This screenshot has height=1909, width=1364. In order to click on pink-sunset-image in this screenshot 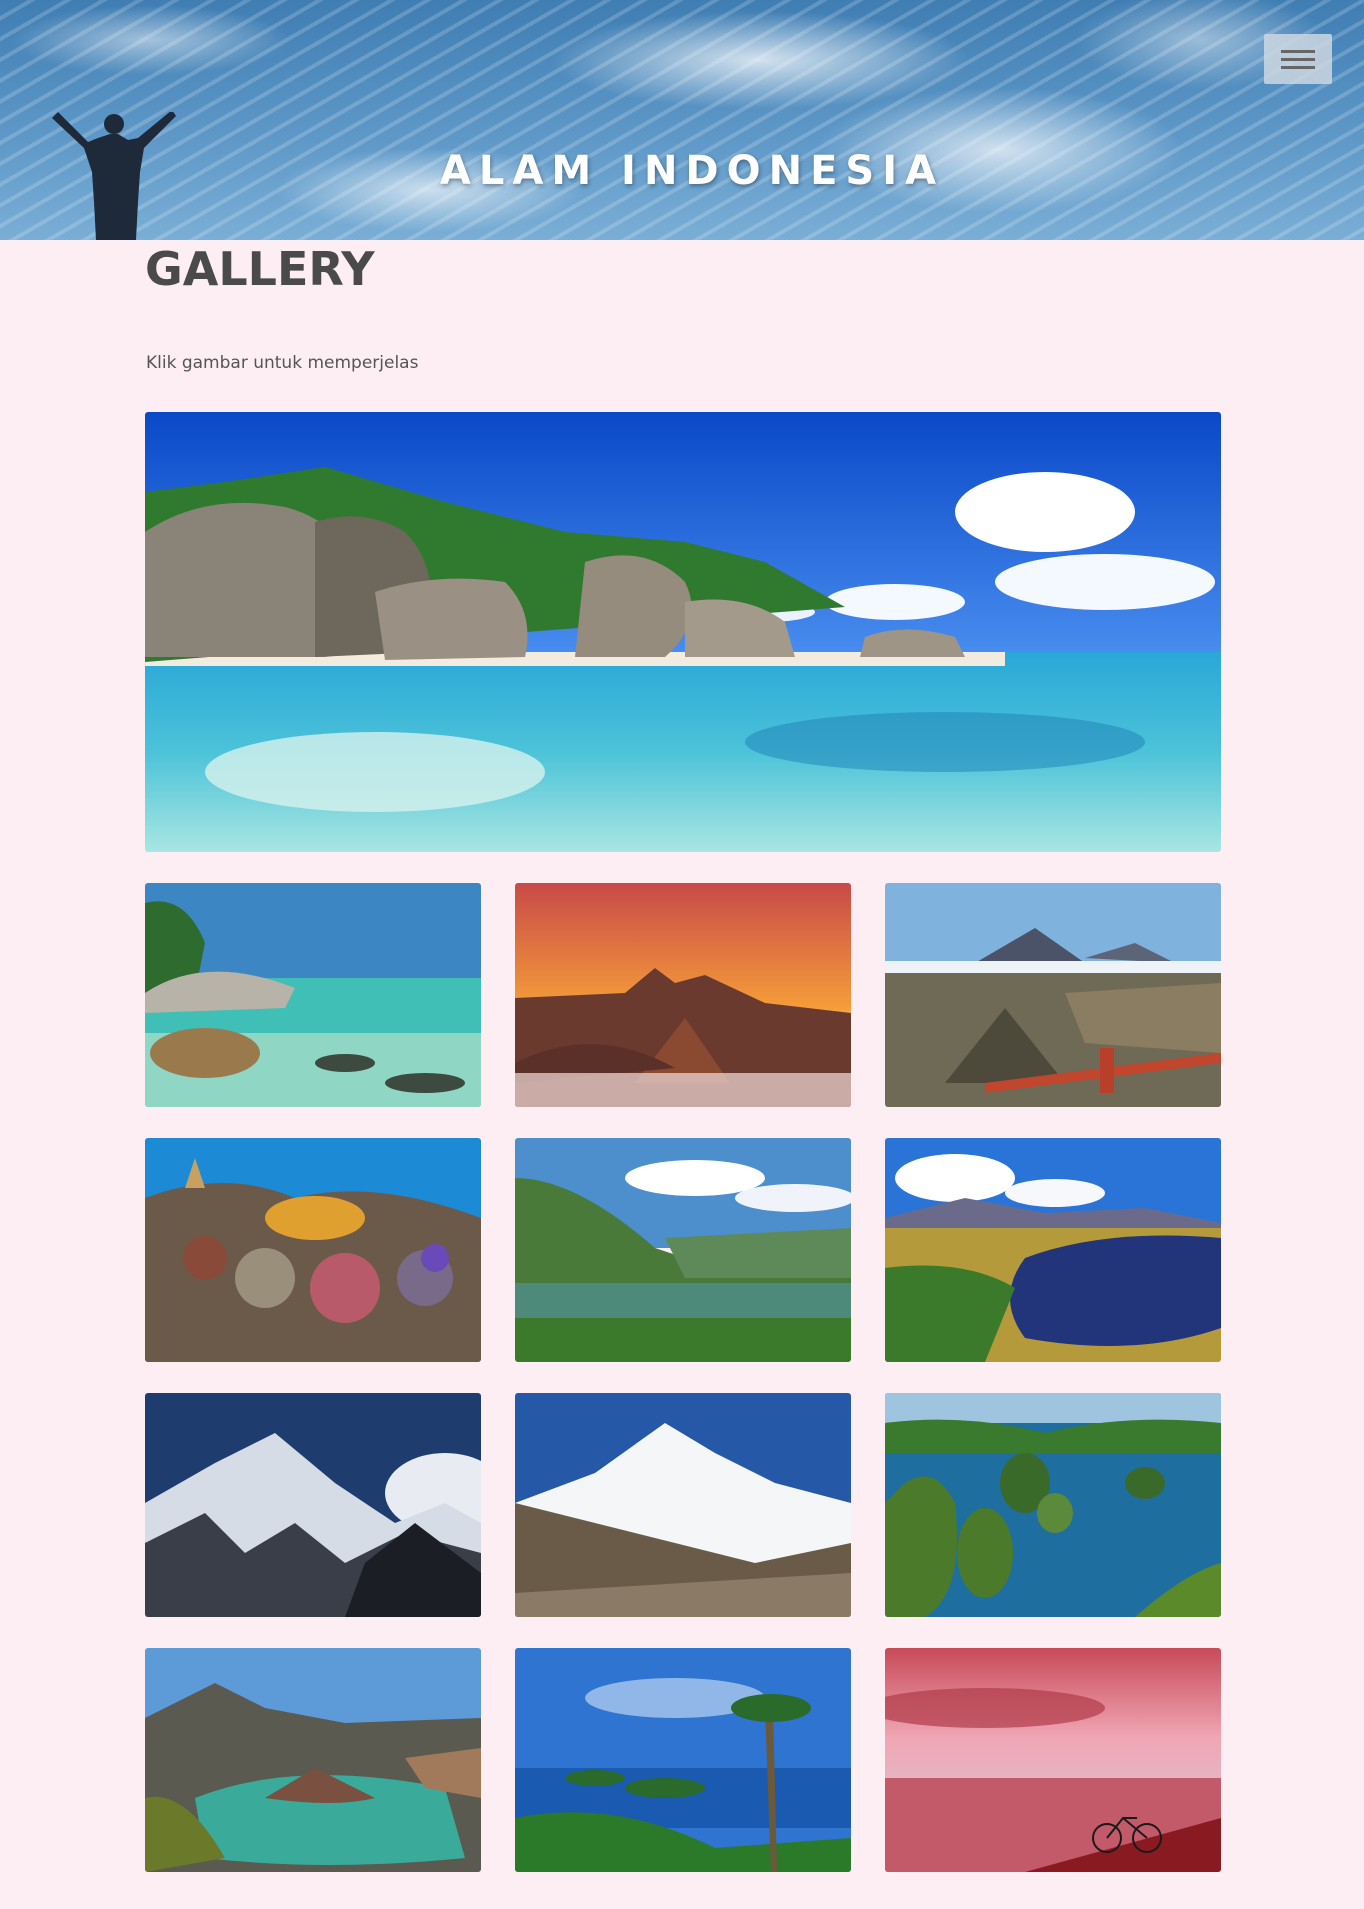, I will do `click(1053, 1760)`.